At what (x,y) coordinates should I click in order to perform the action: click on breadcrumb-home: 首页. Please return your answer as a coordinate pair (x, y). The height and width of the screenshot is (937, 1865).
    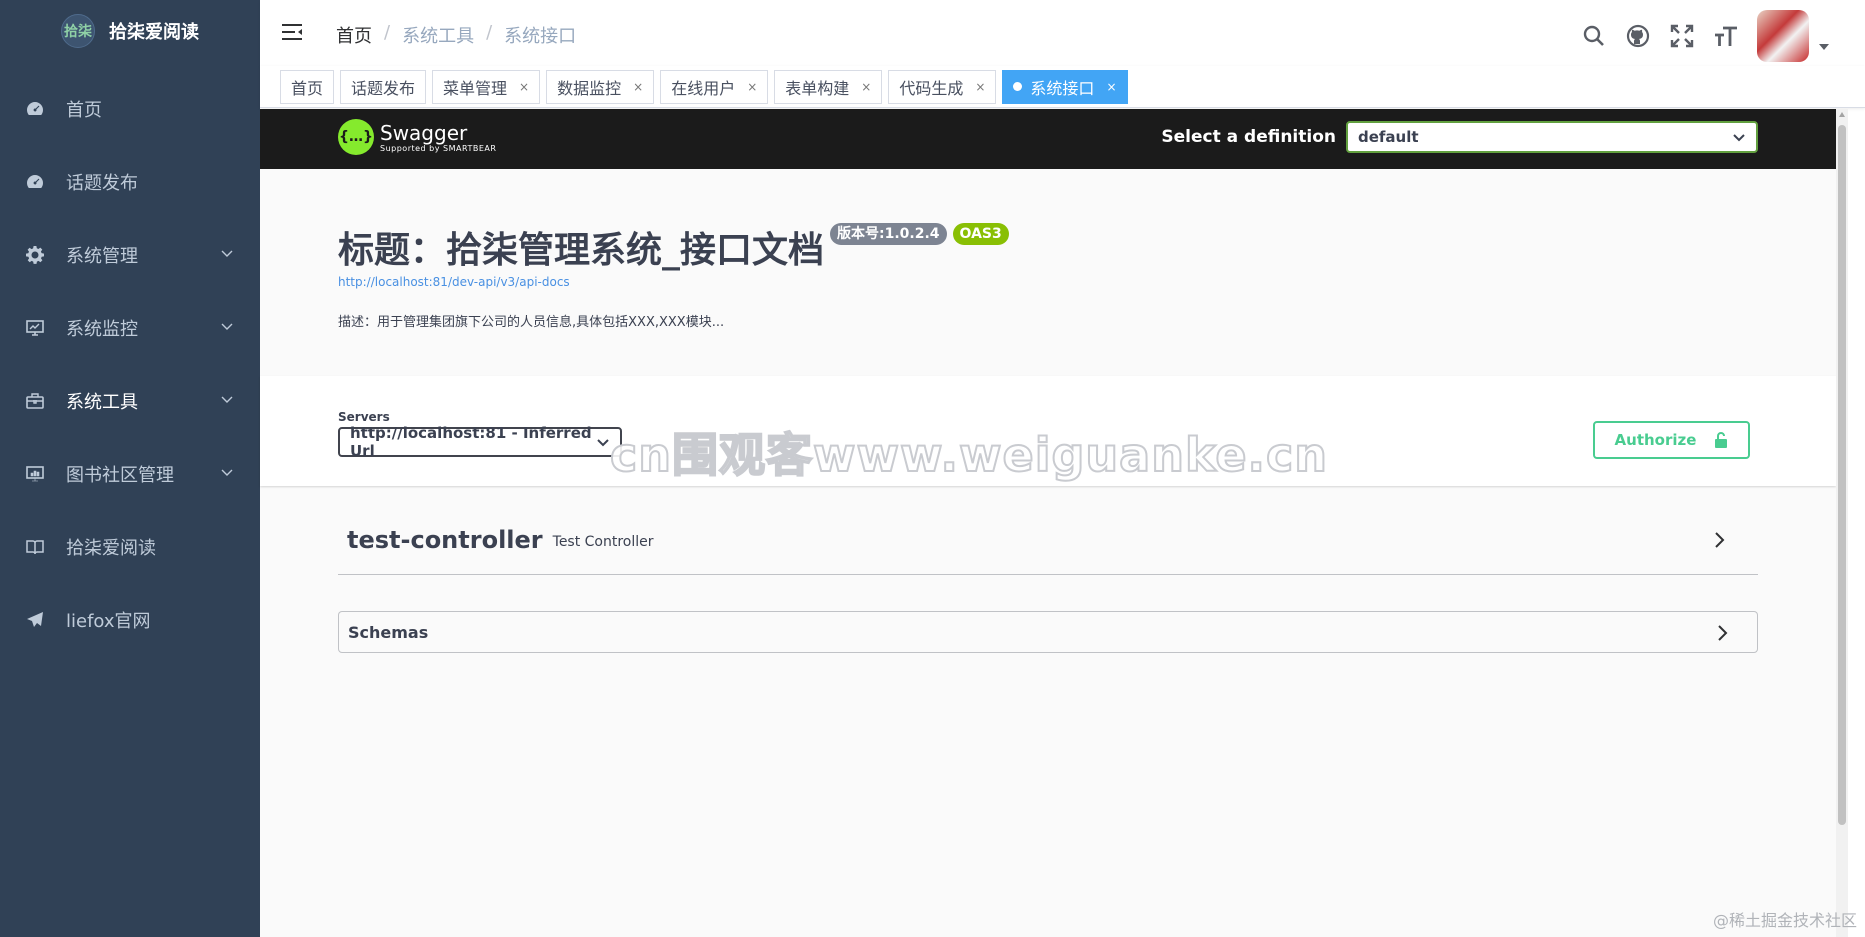
    Looking at the image, I should click on (354, 35).